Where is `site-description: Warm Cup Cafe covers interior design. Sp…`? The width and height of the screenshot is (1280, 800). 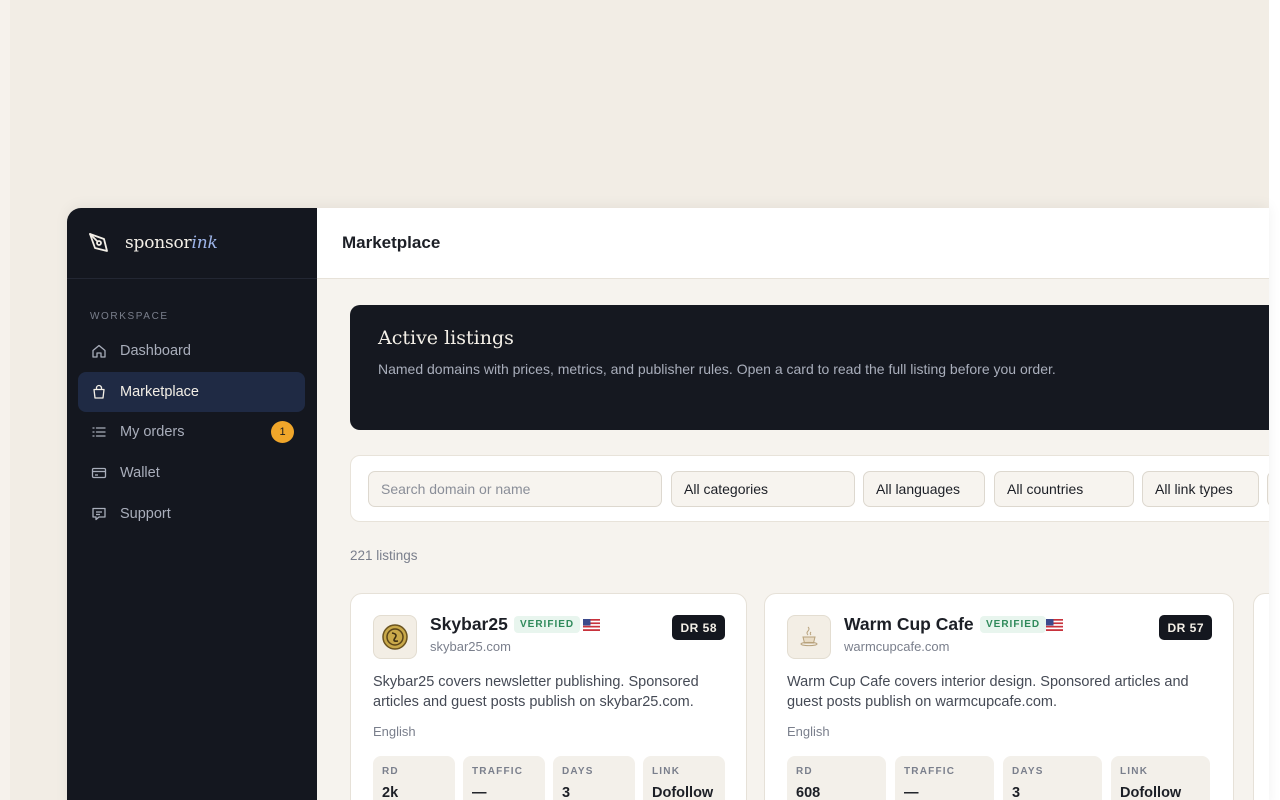 site-description: Warm Cup Cafe covers interior design. Sp… is located at coordinates (988, 692).